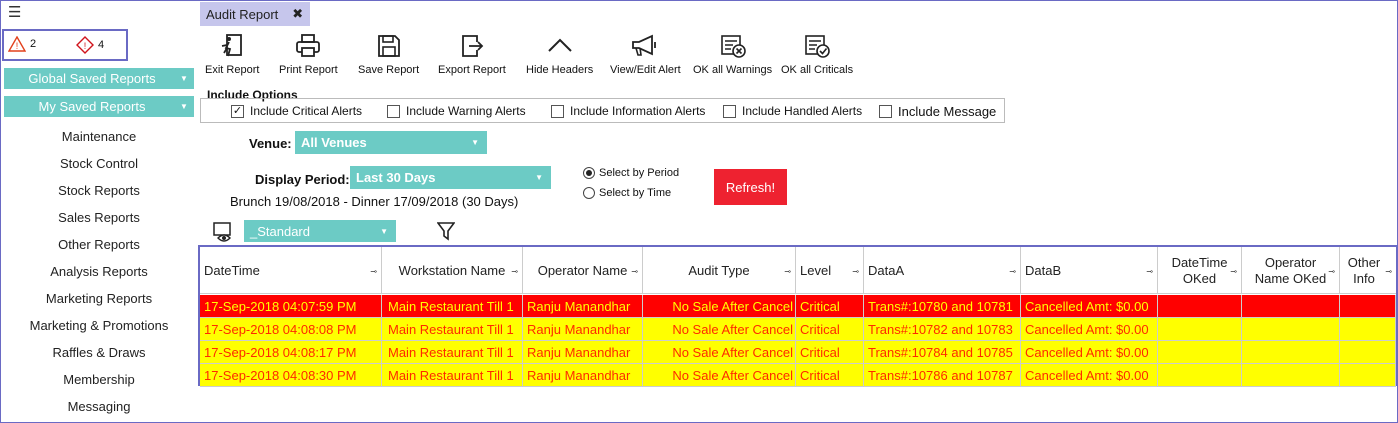 This screenshot has height=423, width=1398. I want to click on filter-icon, so click(446, 231).